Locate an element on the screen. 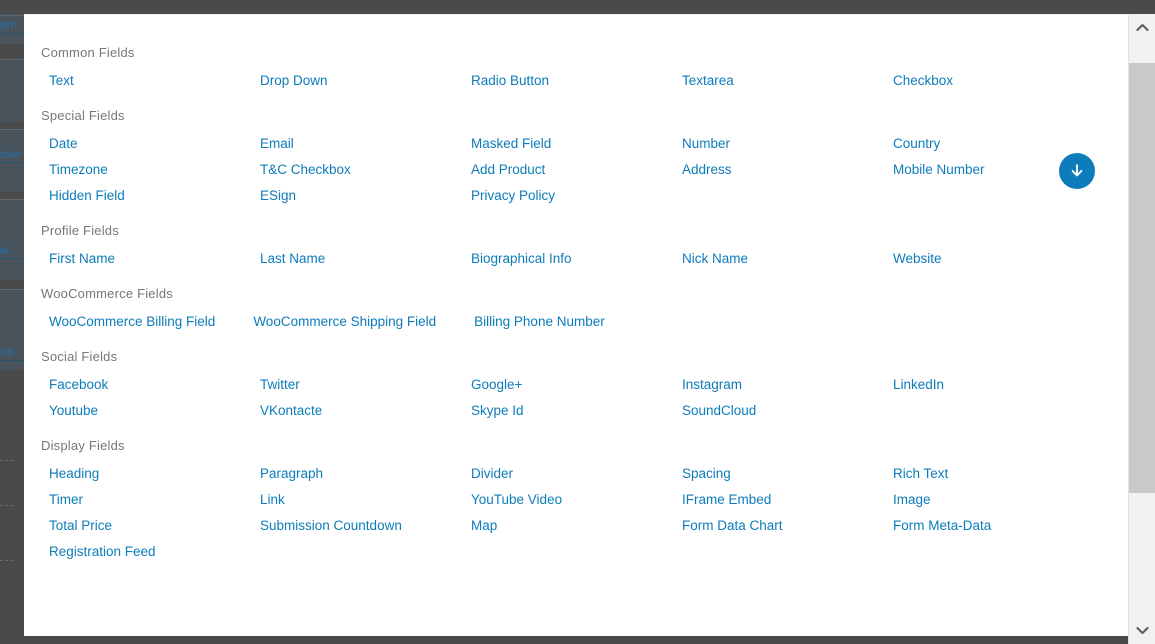 This screenshot has width=1155, height=644. field-option-link: Divider is located at coordinates (492, 474).